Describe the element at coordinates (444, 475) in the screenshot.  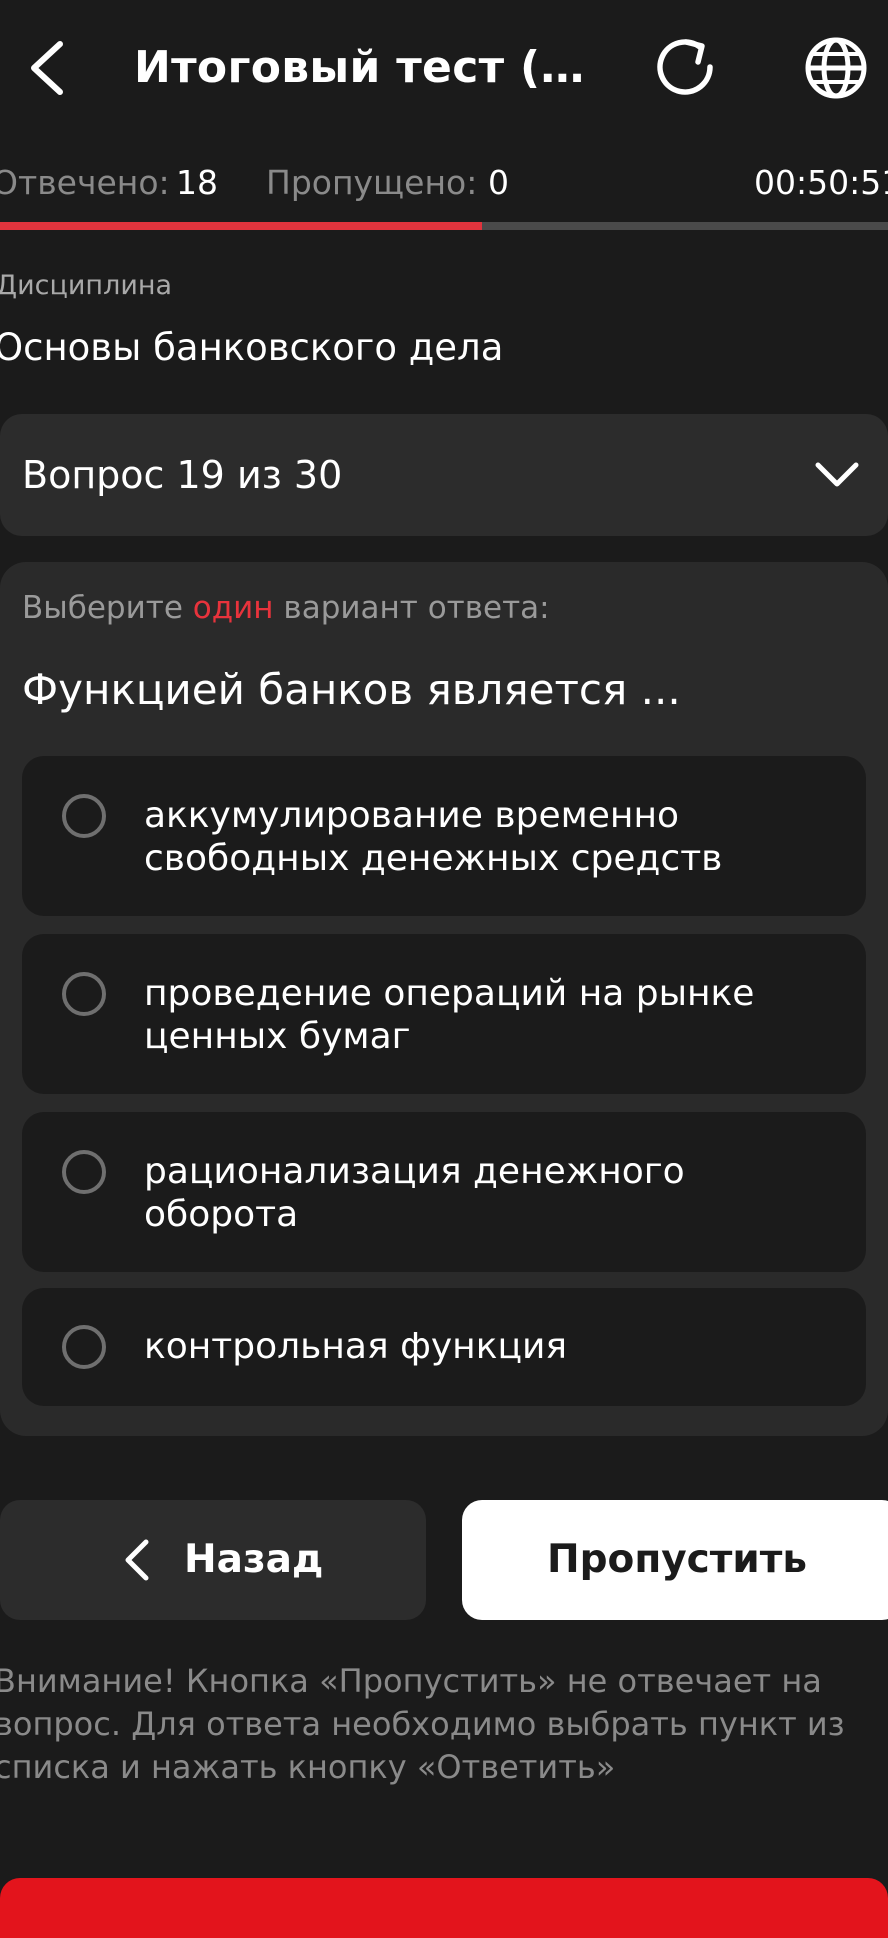
I see `question-selector: Вопрос 19 из 30` at that location.